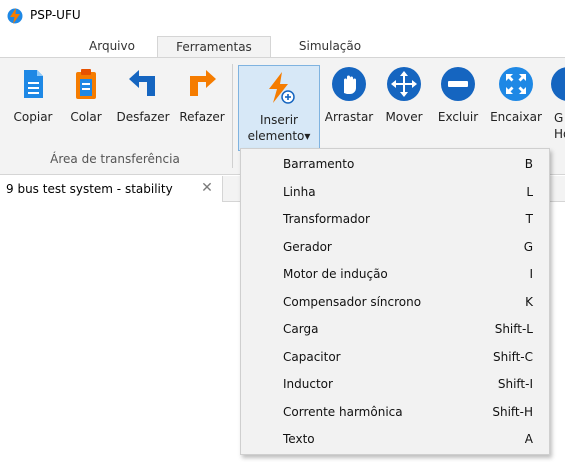 This screenshot has width=565, height=462. Describe the element at coordinates (214, 47) in the screenshot. I see `tab-ferramentas: Ferramentas` at that location.